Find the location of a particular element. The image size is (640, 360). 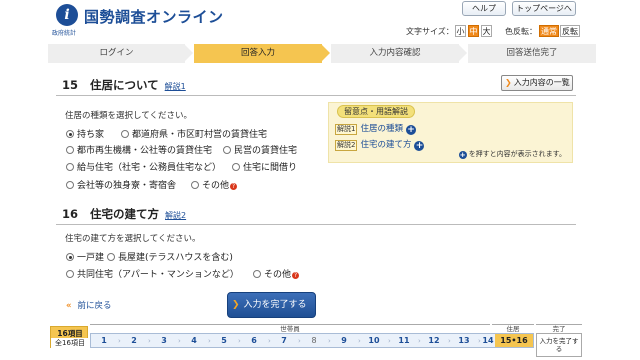

radio-option: 会社等の独身寮・寄宿舎 is located at coordinates (121, 184).